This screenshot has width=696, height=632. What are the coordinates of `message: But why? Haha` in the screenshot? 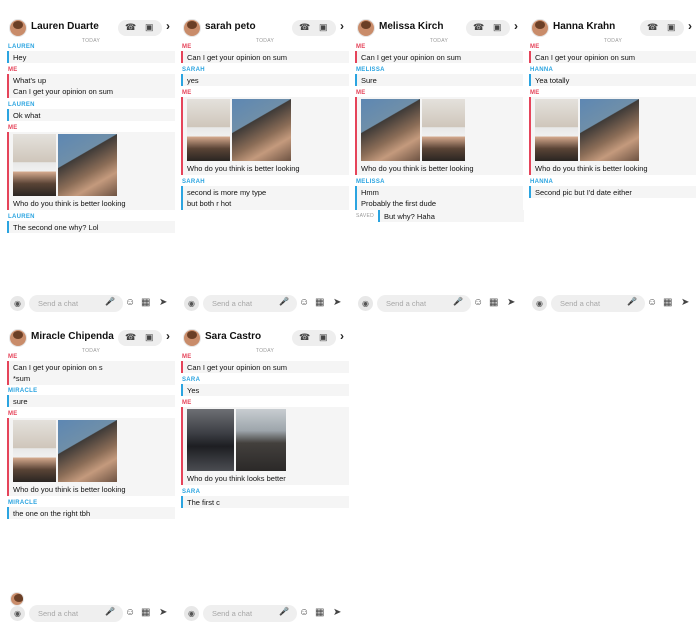 It's located at (451, 216).